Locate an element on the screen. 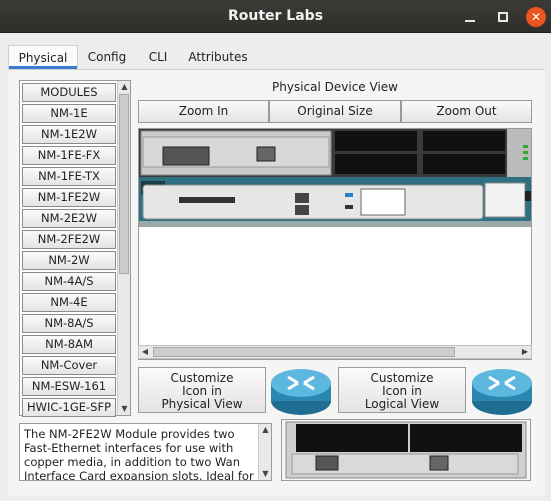  close-icon: ✕ is located at coordinates (536, 17).